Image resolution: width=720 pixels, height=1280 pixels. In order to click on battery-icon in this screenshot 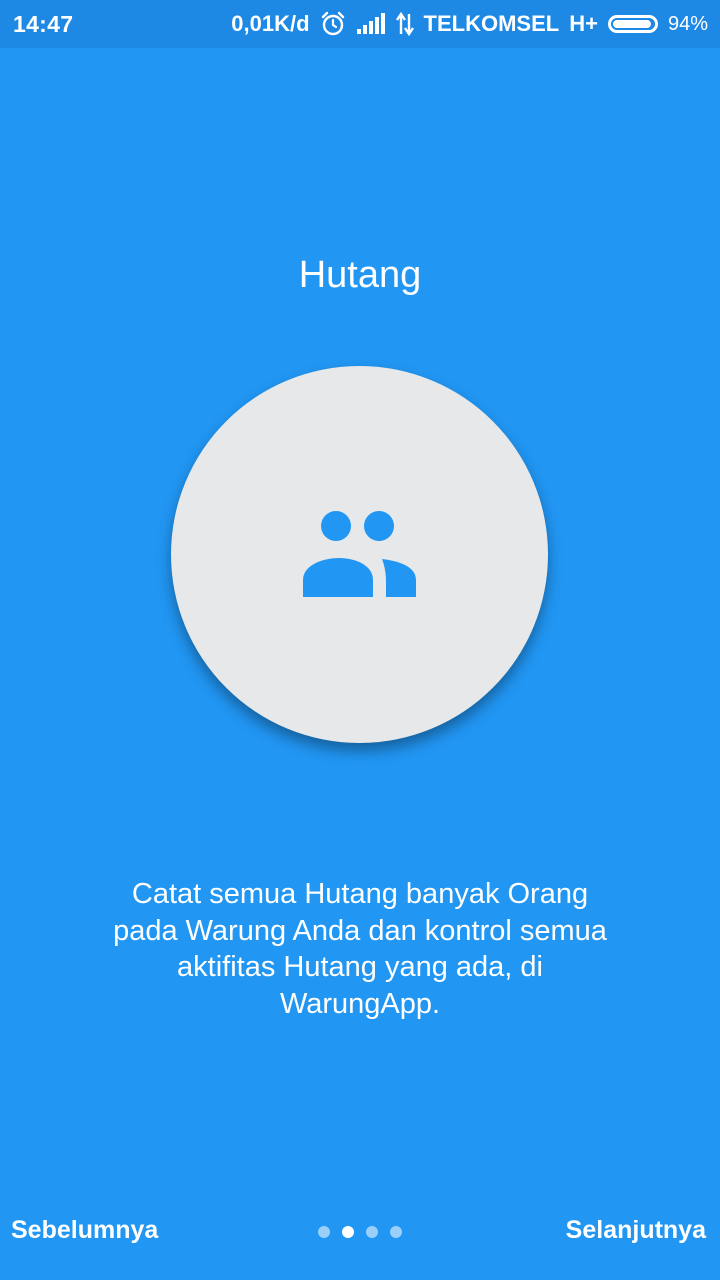, I will do `click(632, 24)`.